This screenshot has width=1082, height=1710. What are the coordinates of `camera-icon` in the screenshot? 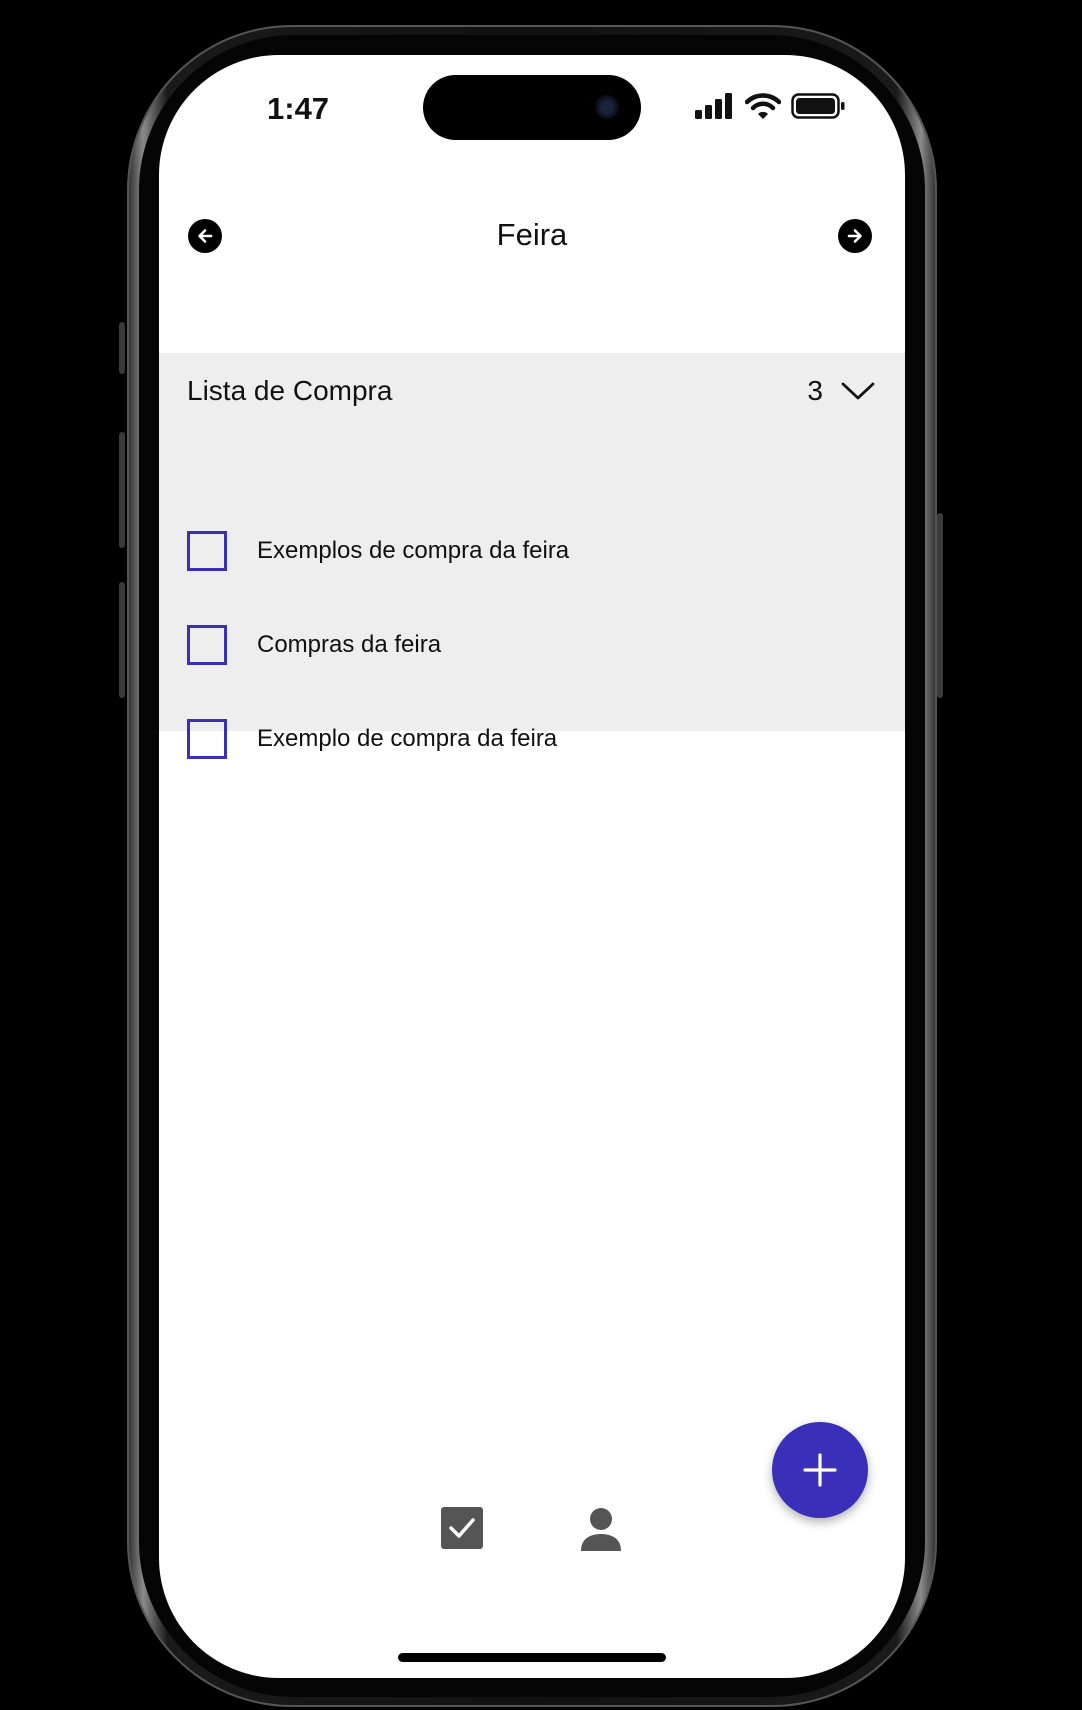 It's located at (607, 107).